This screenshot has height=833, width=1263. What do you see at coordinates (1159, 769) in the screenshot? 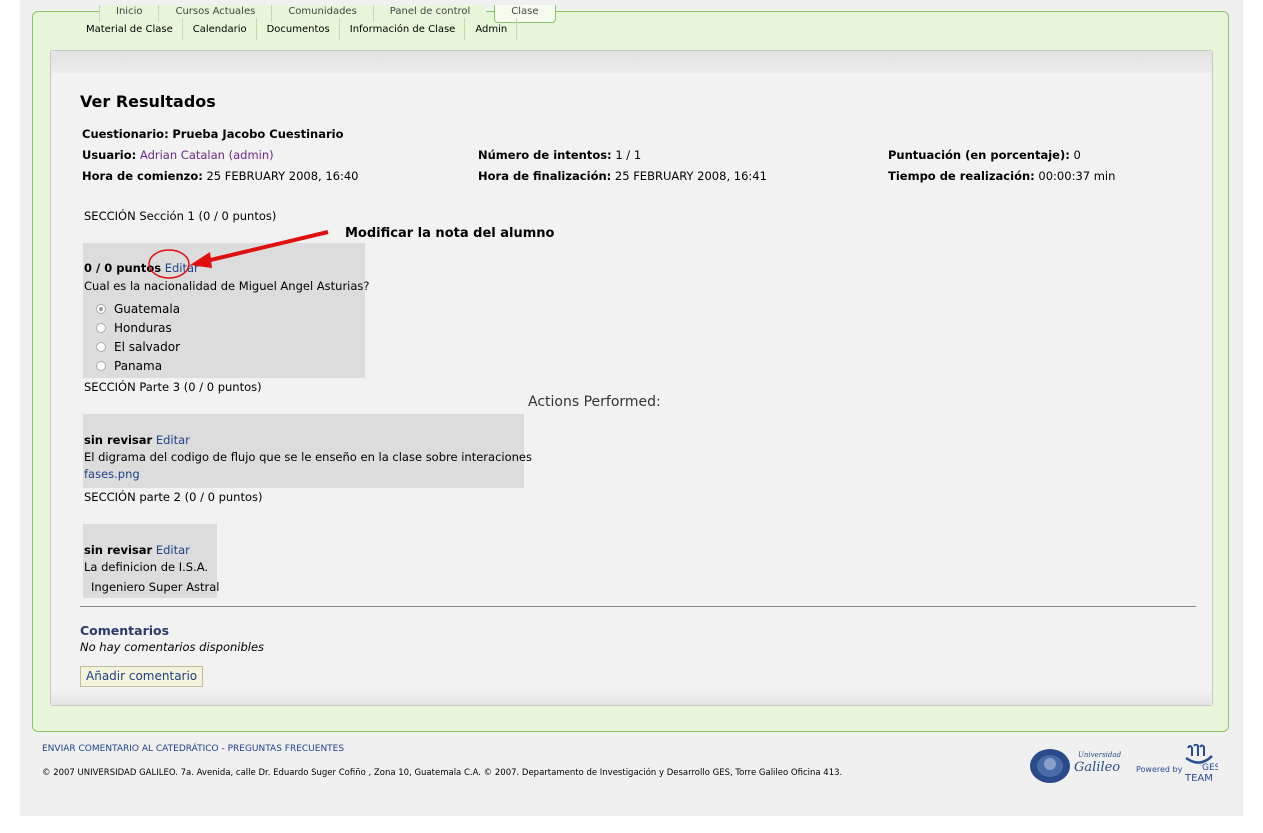
I see `powered-by-label: Powered by` at bounding box center [1159, 769].